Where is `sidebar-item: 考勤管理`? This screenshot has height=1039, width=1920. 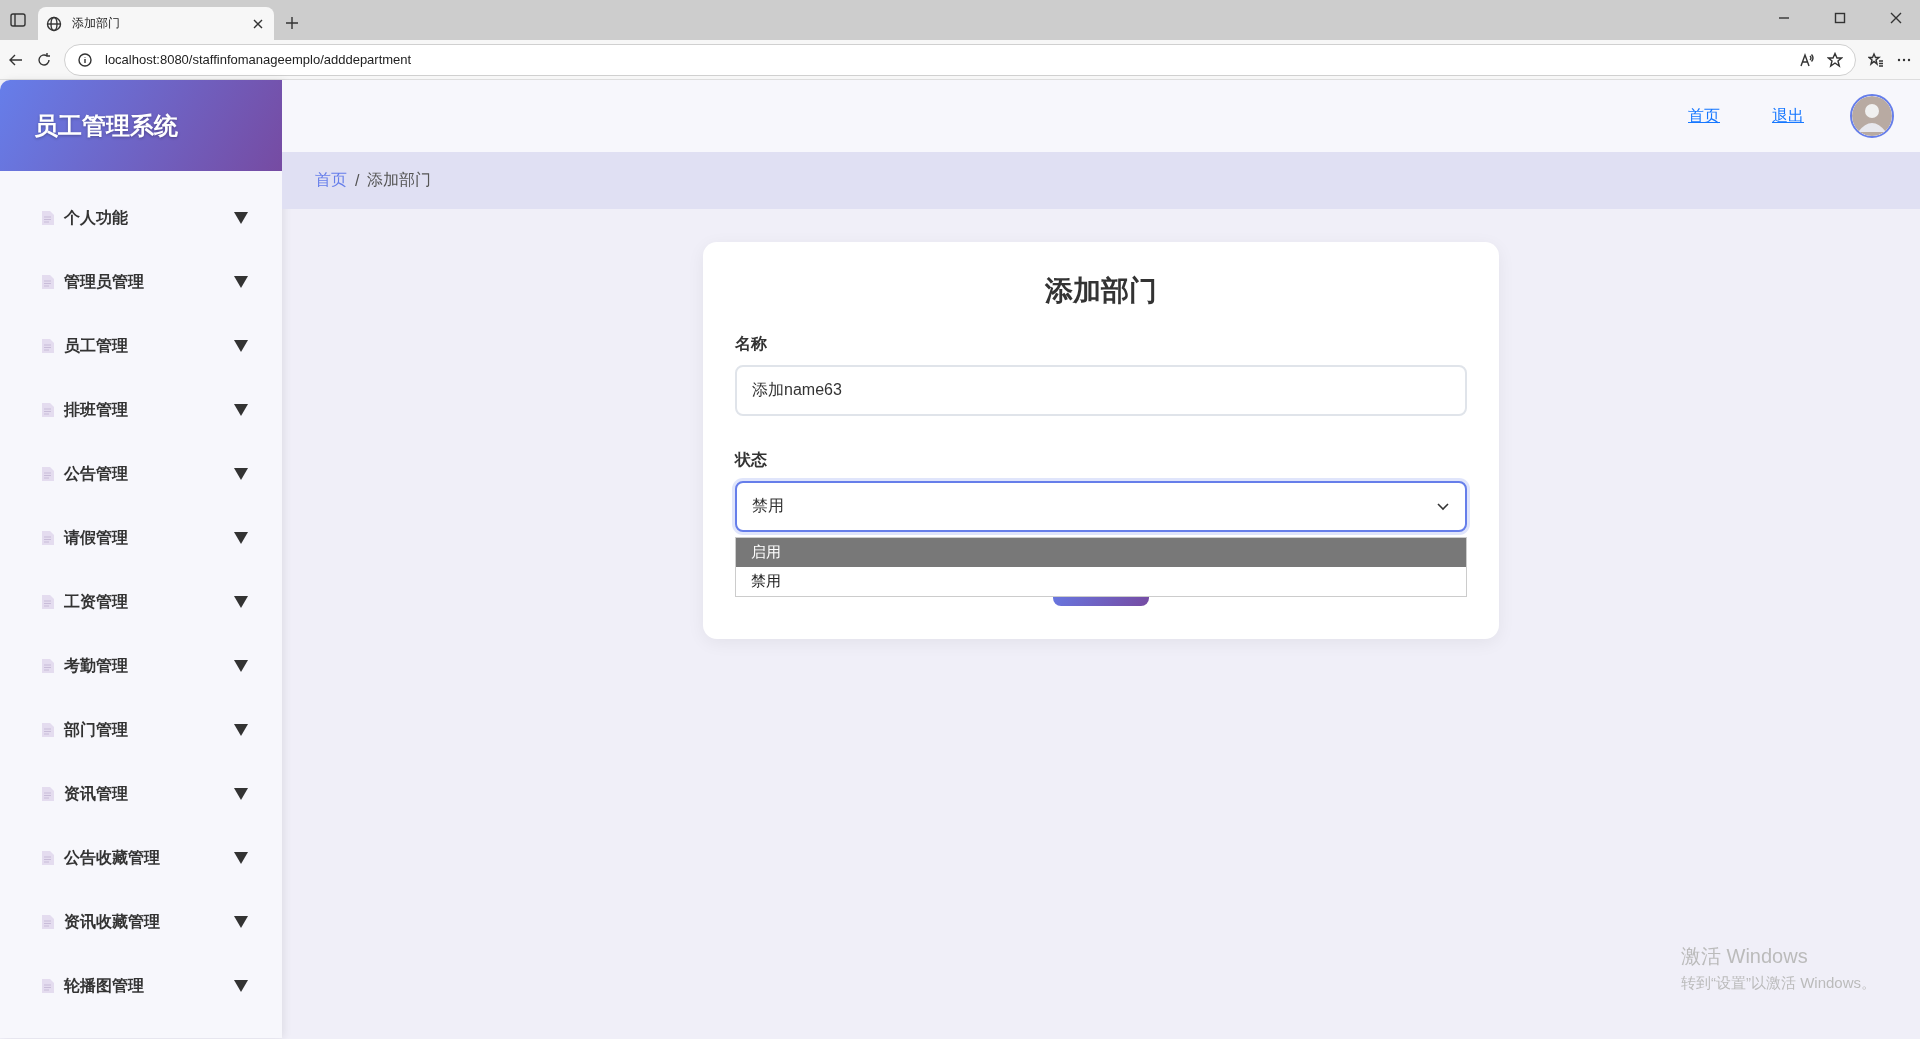 sidebar-item: 考勤管理 is located at coordinates (141, 666).